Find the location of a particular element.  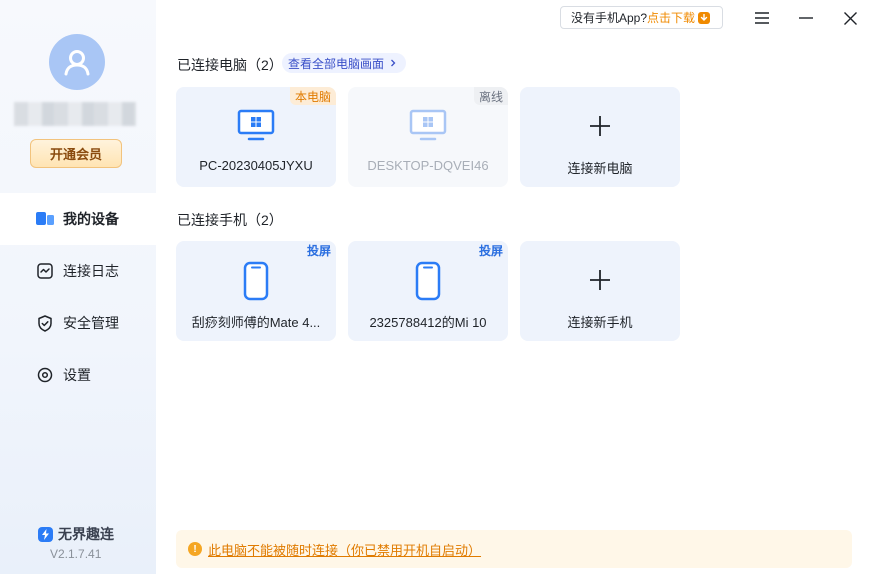

autostart-warning-link: 此电脑不能被随时连接（你已禁用开机自启动） is located at coordinates (344, 549).